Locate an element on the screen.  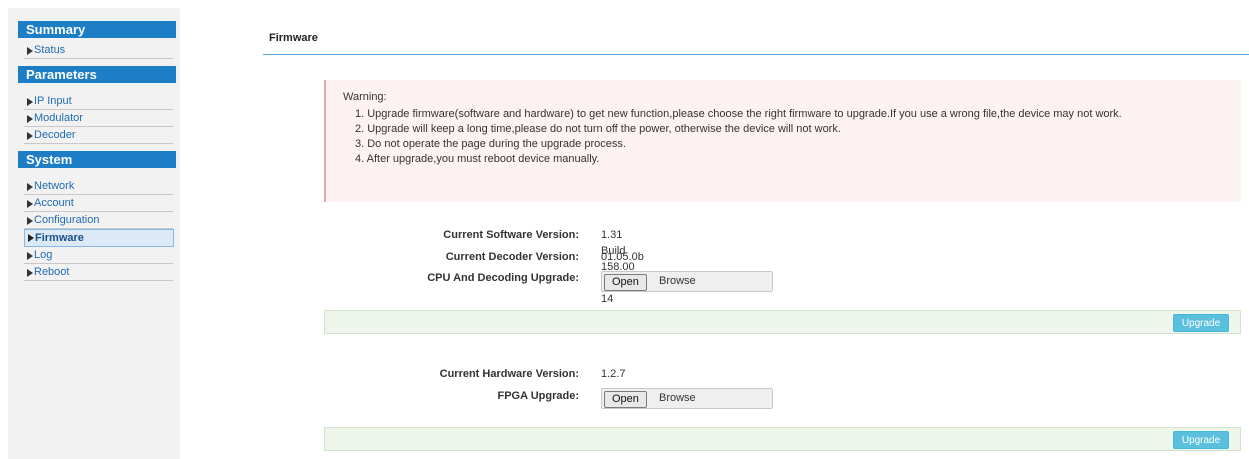
sidebar-item-modulator: Modulator is located at coordinates (98, 118).